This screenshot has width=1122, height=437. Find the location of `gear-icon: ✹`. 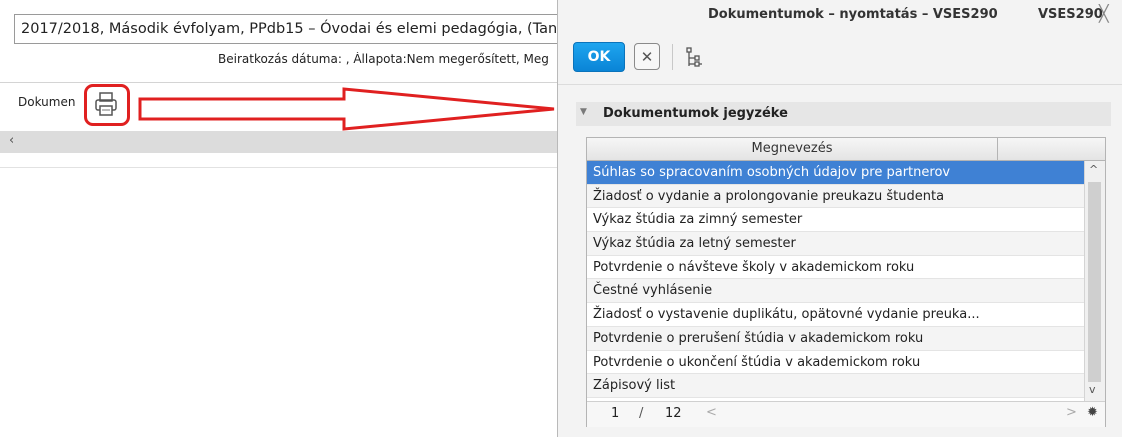

gear-icon: ✹ is located at coordinates (1092, 412).